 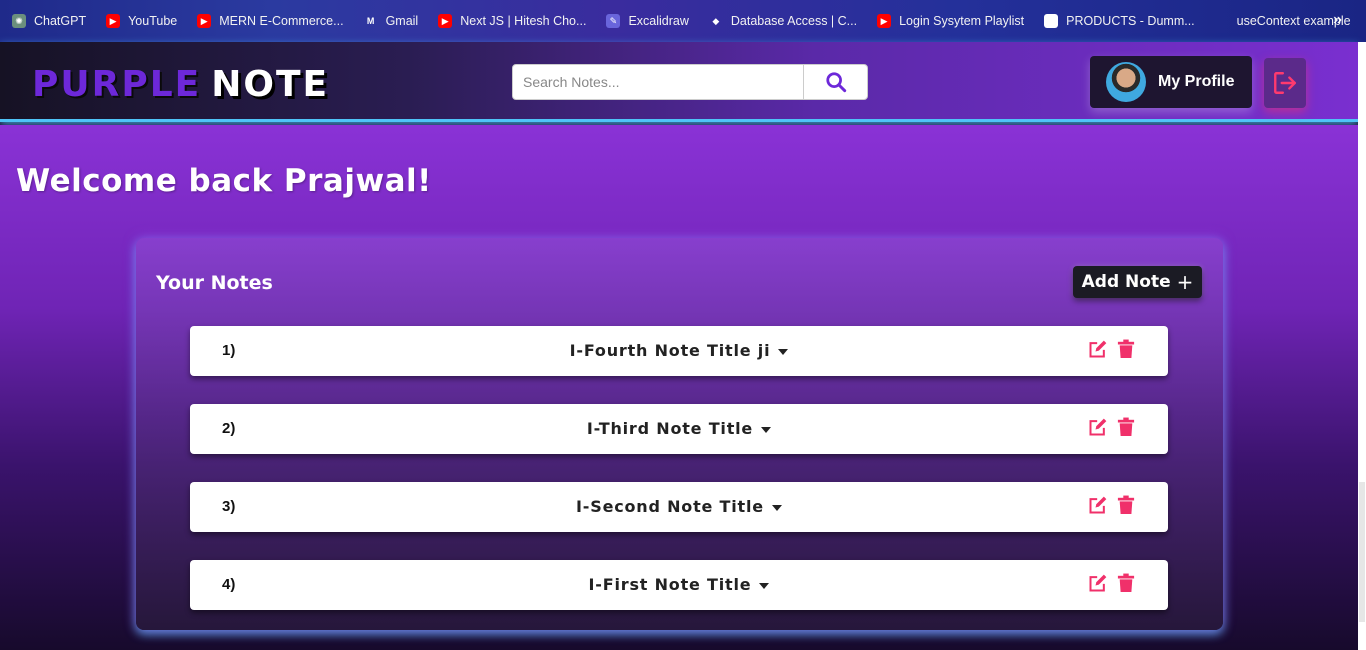 I want to click on note-title: I-Second Note Title, so click(x=670, y=506).